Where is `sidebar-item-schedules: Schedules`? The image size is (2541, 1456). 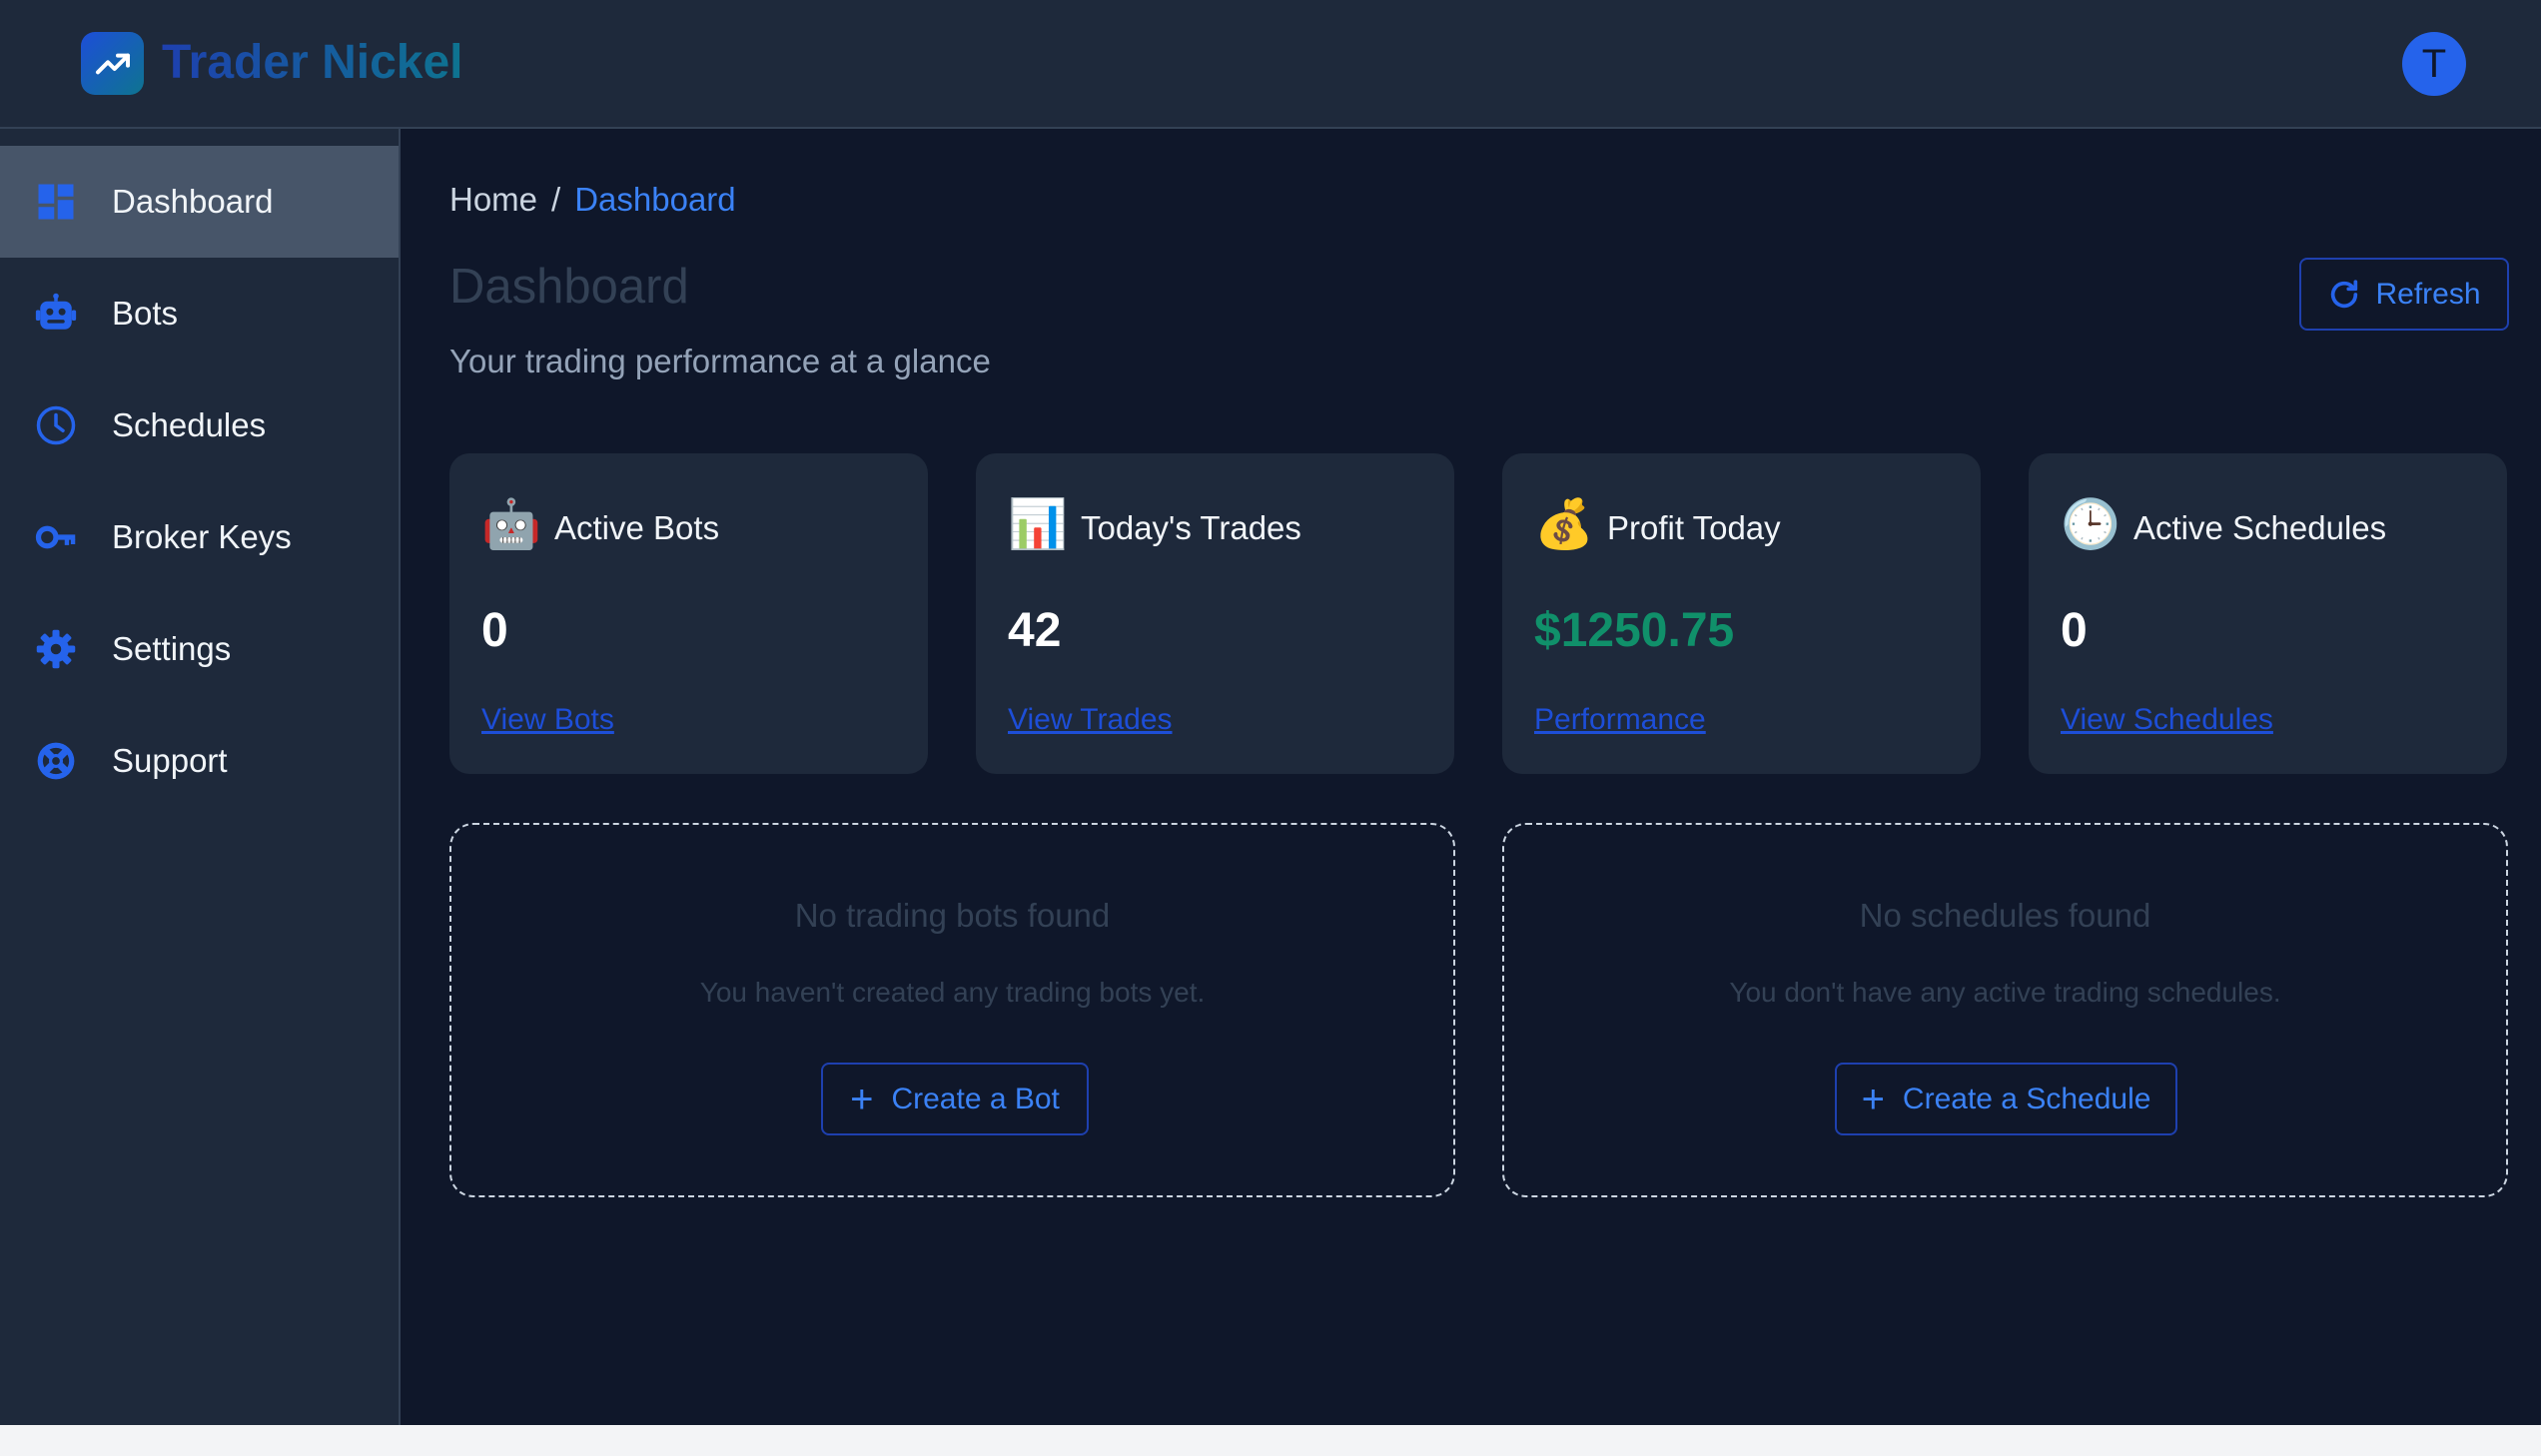
sidebar-item-schedules: Schedules is located at coordinates (200, 425).